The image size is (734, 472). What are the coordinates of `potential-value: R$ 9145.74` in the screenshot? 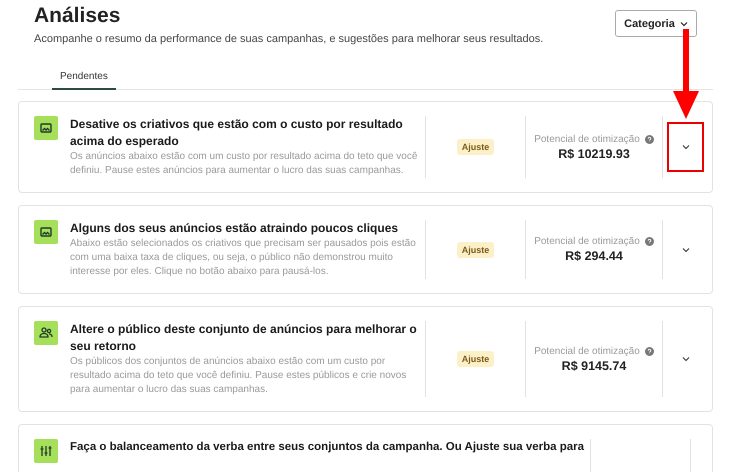 It's located at (594, 365).